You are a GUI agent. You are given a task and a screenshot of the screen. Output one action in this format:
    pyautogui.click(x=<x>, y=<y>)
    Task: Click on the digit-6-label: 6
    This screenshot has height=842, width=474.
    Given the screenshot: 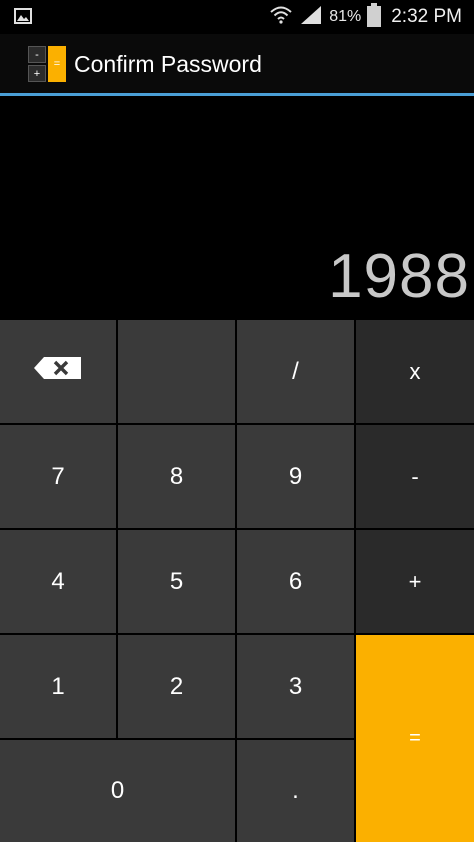 What is the action you would take?
    pyautogui.click(x=295, y=581)
    